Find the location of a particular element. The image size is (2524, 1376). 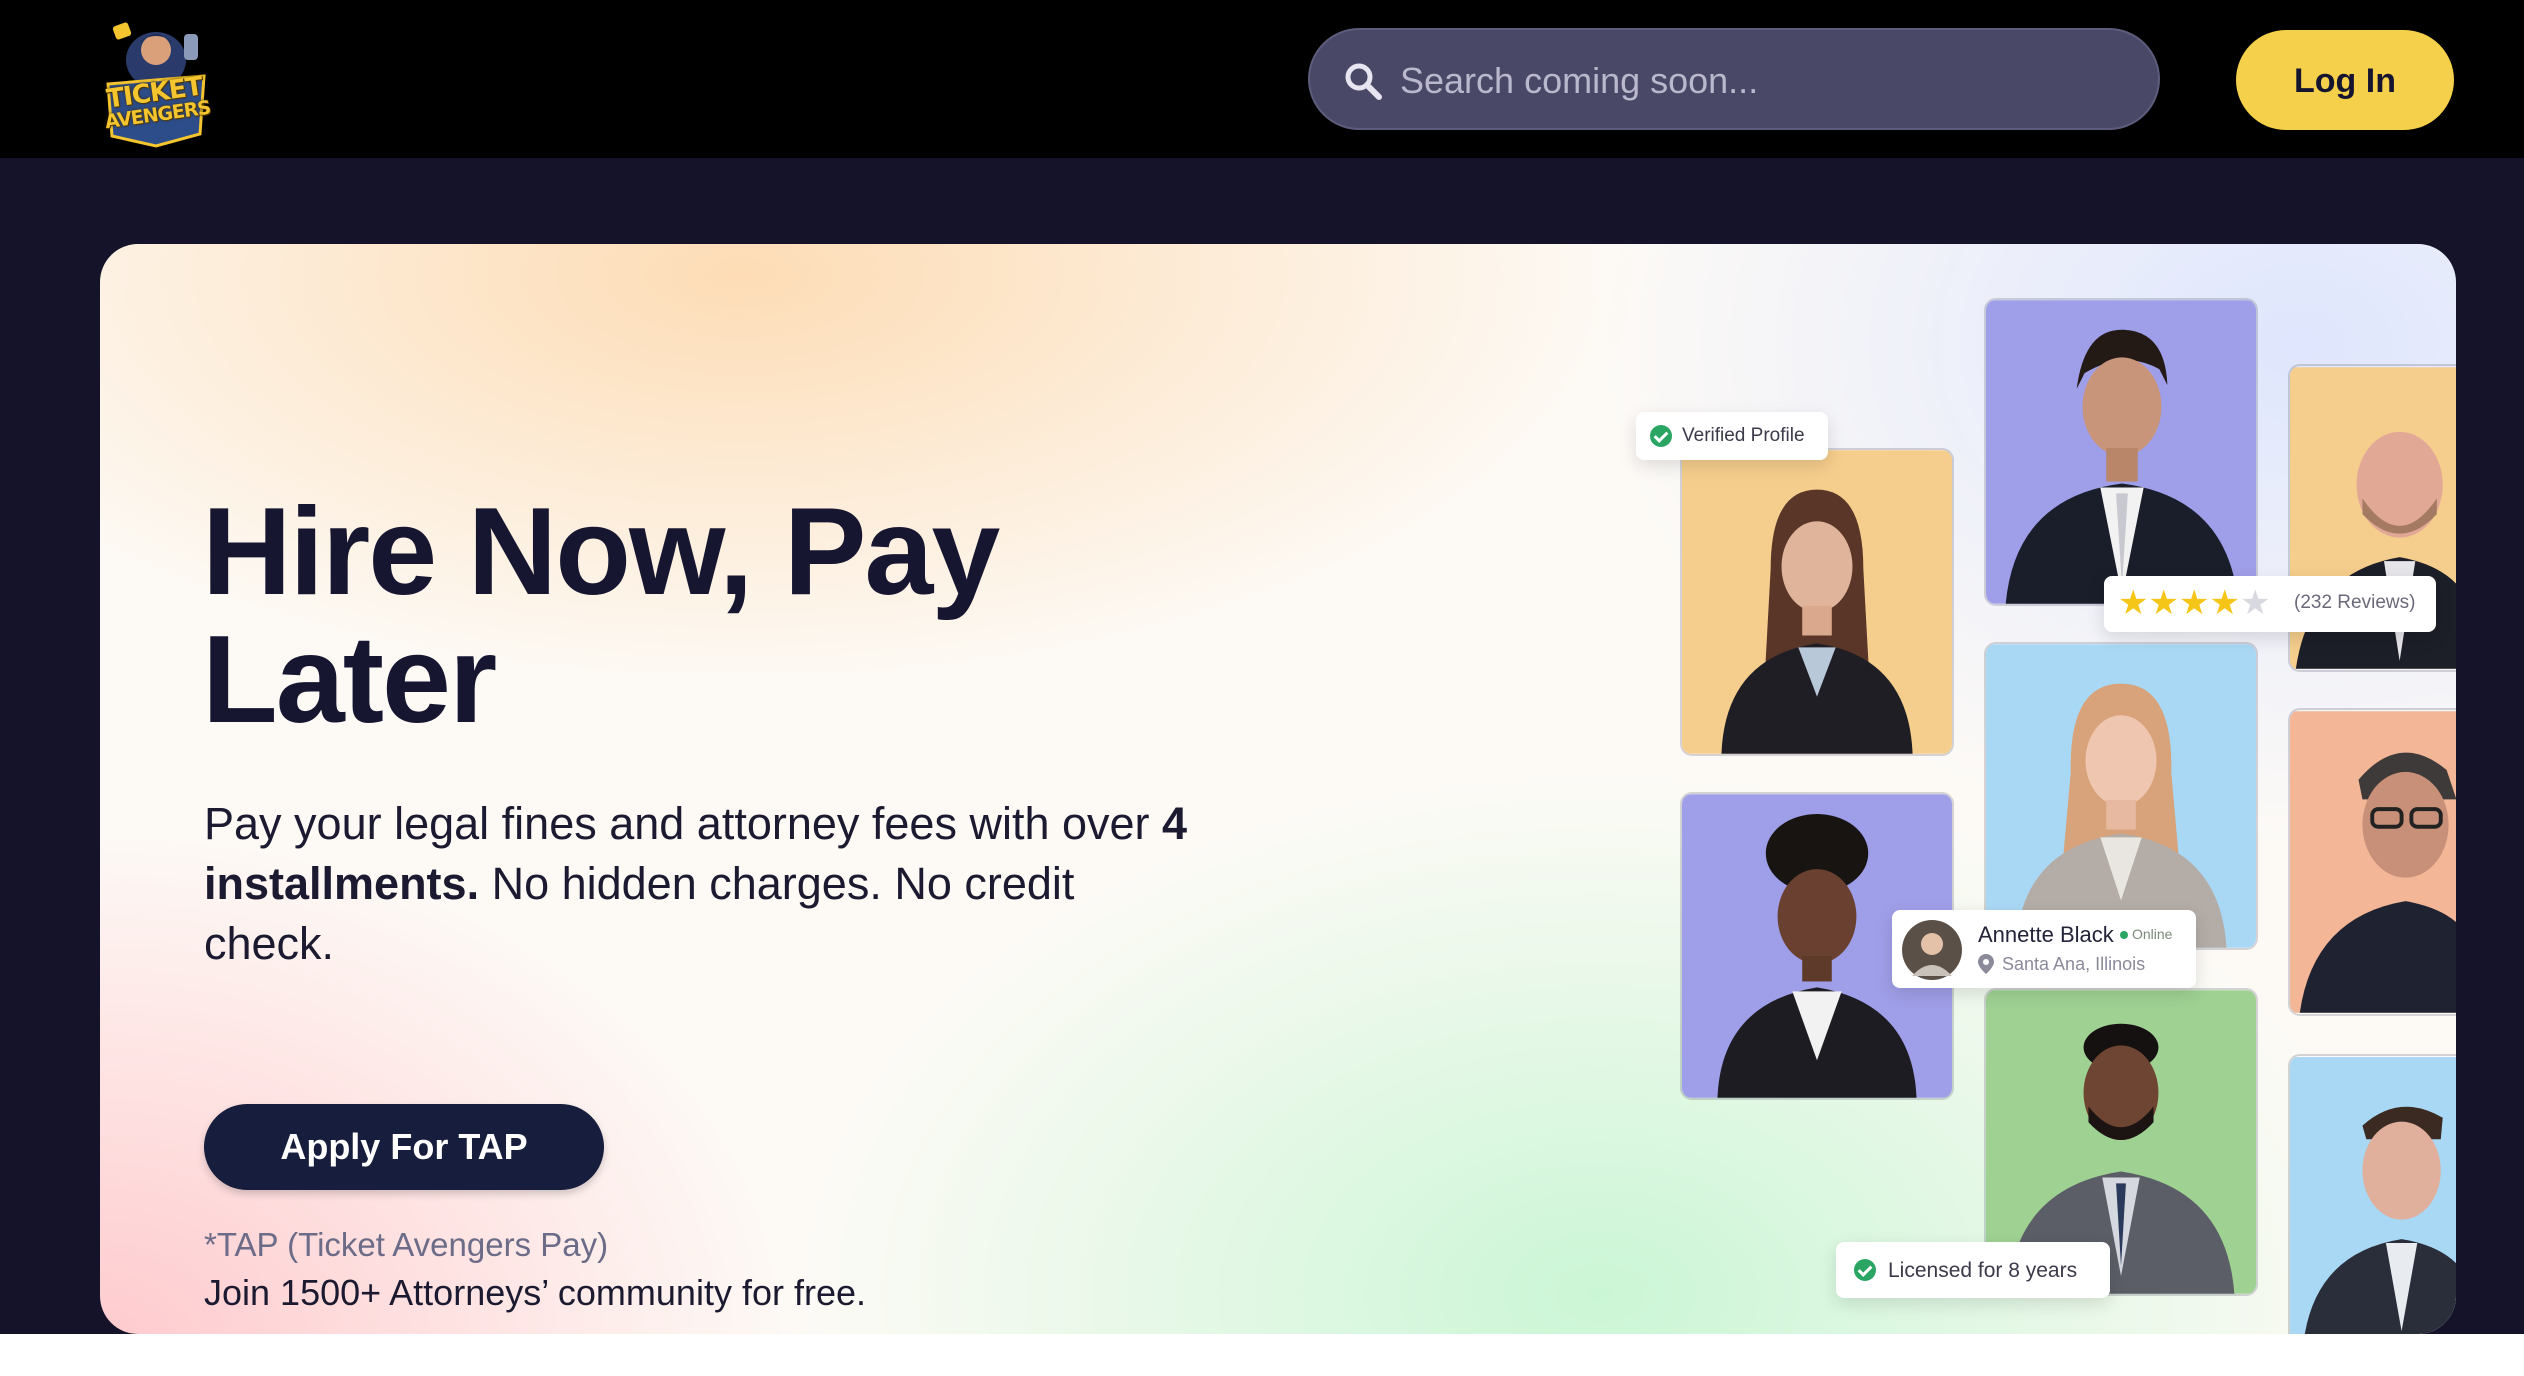

verified-profile-label: Verified Profile is located at coordinates (1743, 435).